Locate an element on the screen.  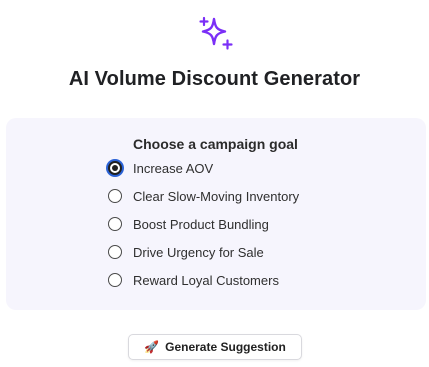
campaign-goal-heading: Choose a campaign goal is located at coordinates (215, 144).